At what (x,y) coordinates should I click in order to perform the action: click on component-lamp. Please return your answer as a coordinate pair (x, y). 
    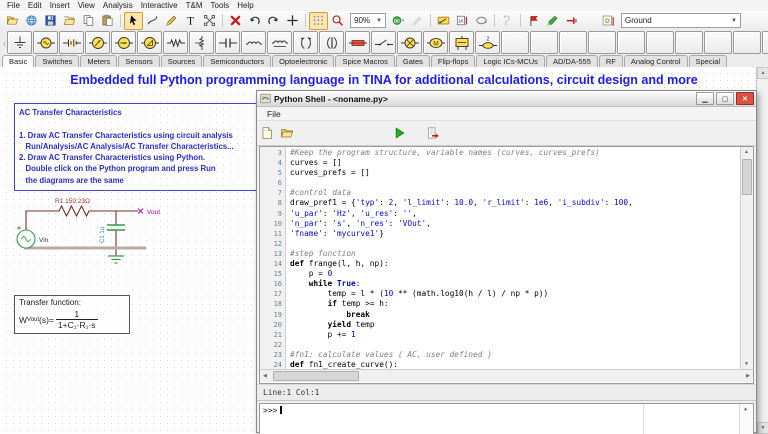
    Looking at the image, I should click on (409, 42).